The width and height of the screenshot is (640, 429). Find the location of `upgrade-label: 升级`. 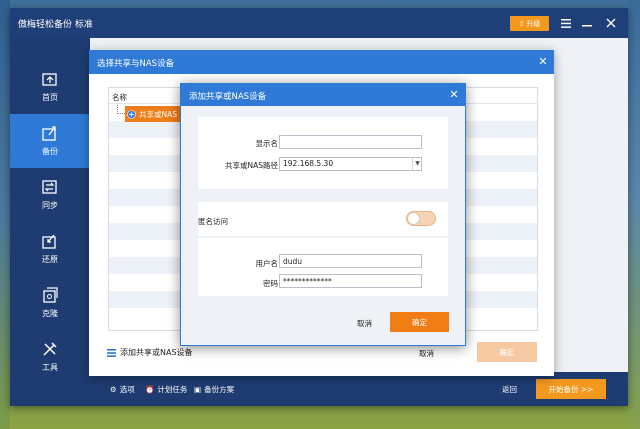

upgrade-label: 升级 is located at coordinates (533, 23).